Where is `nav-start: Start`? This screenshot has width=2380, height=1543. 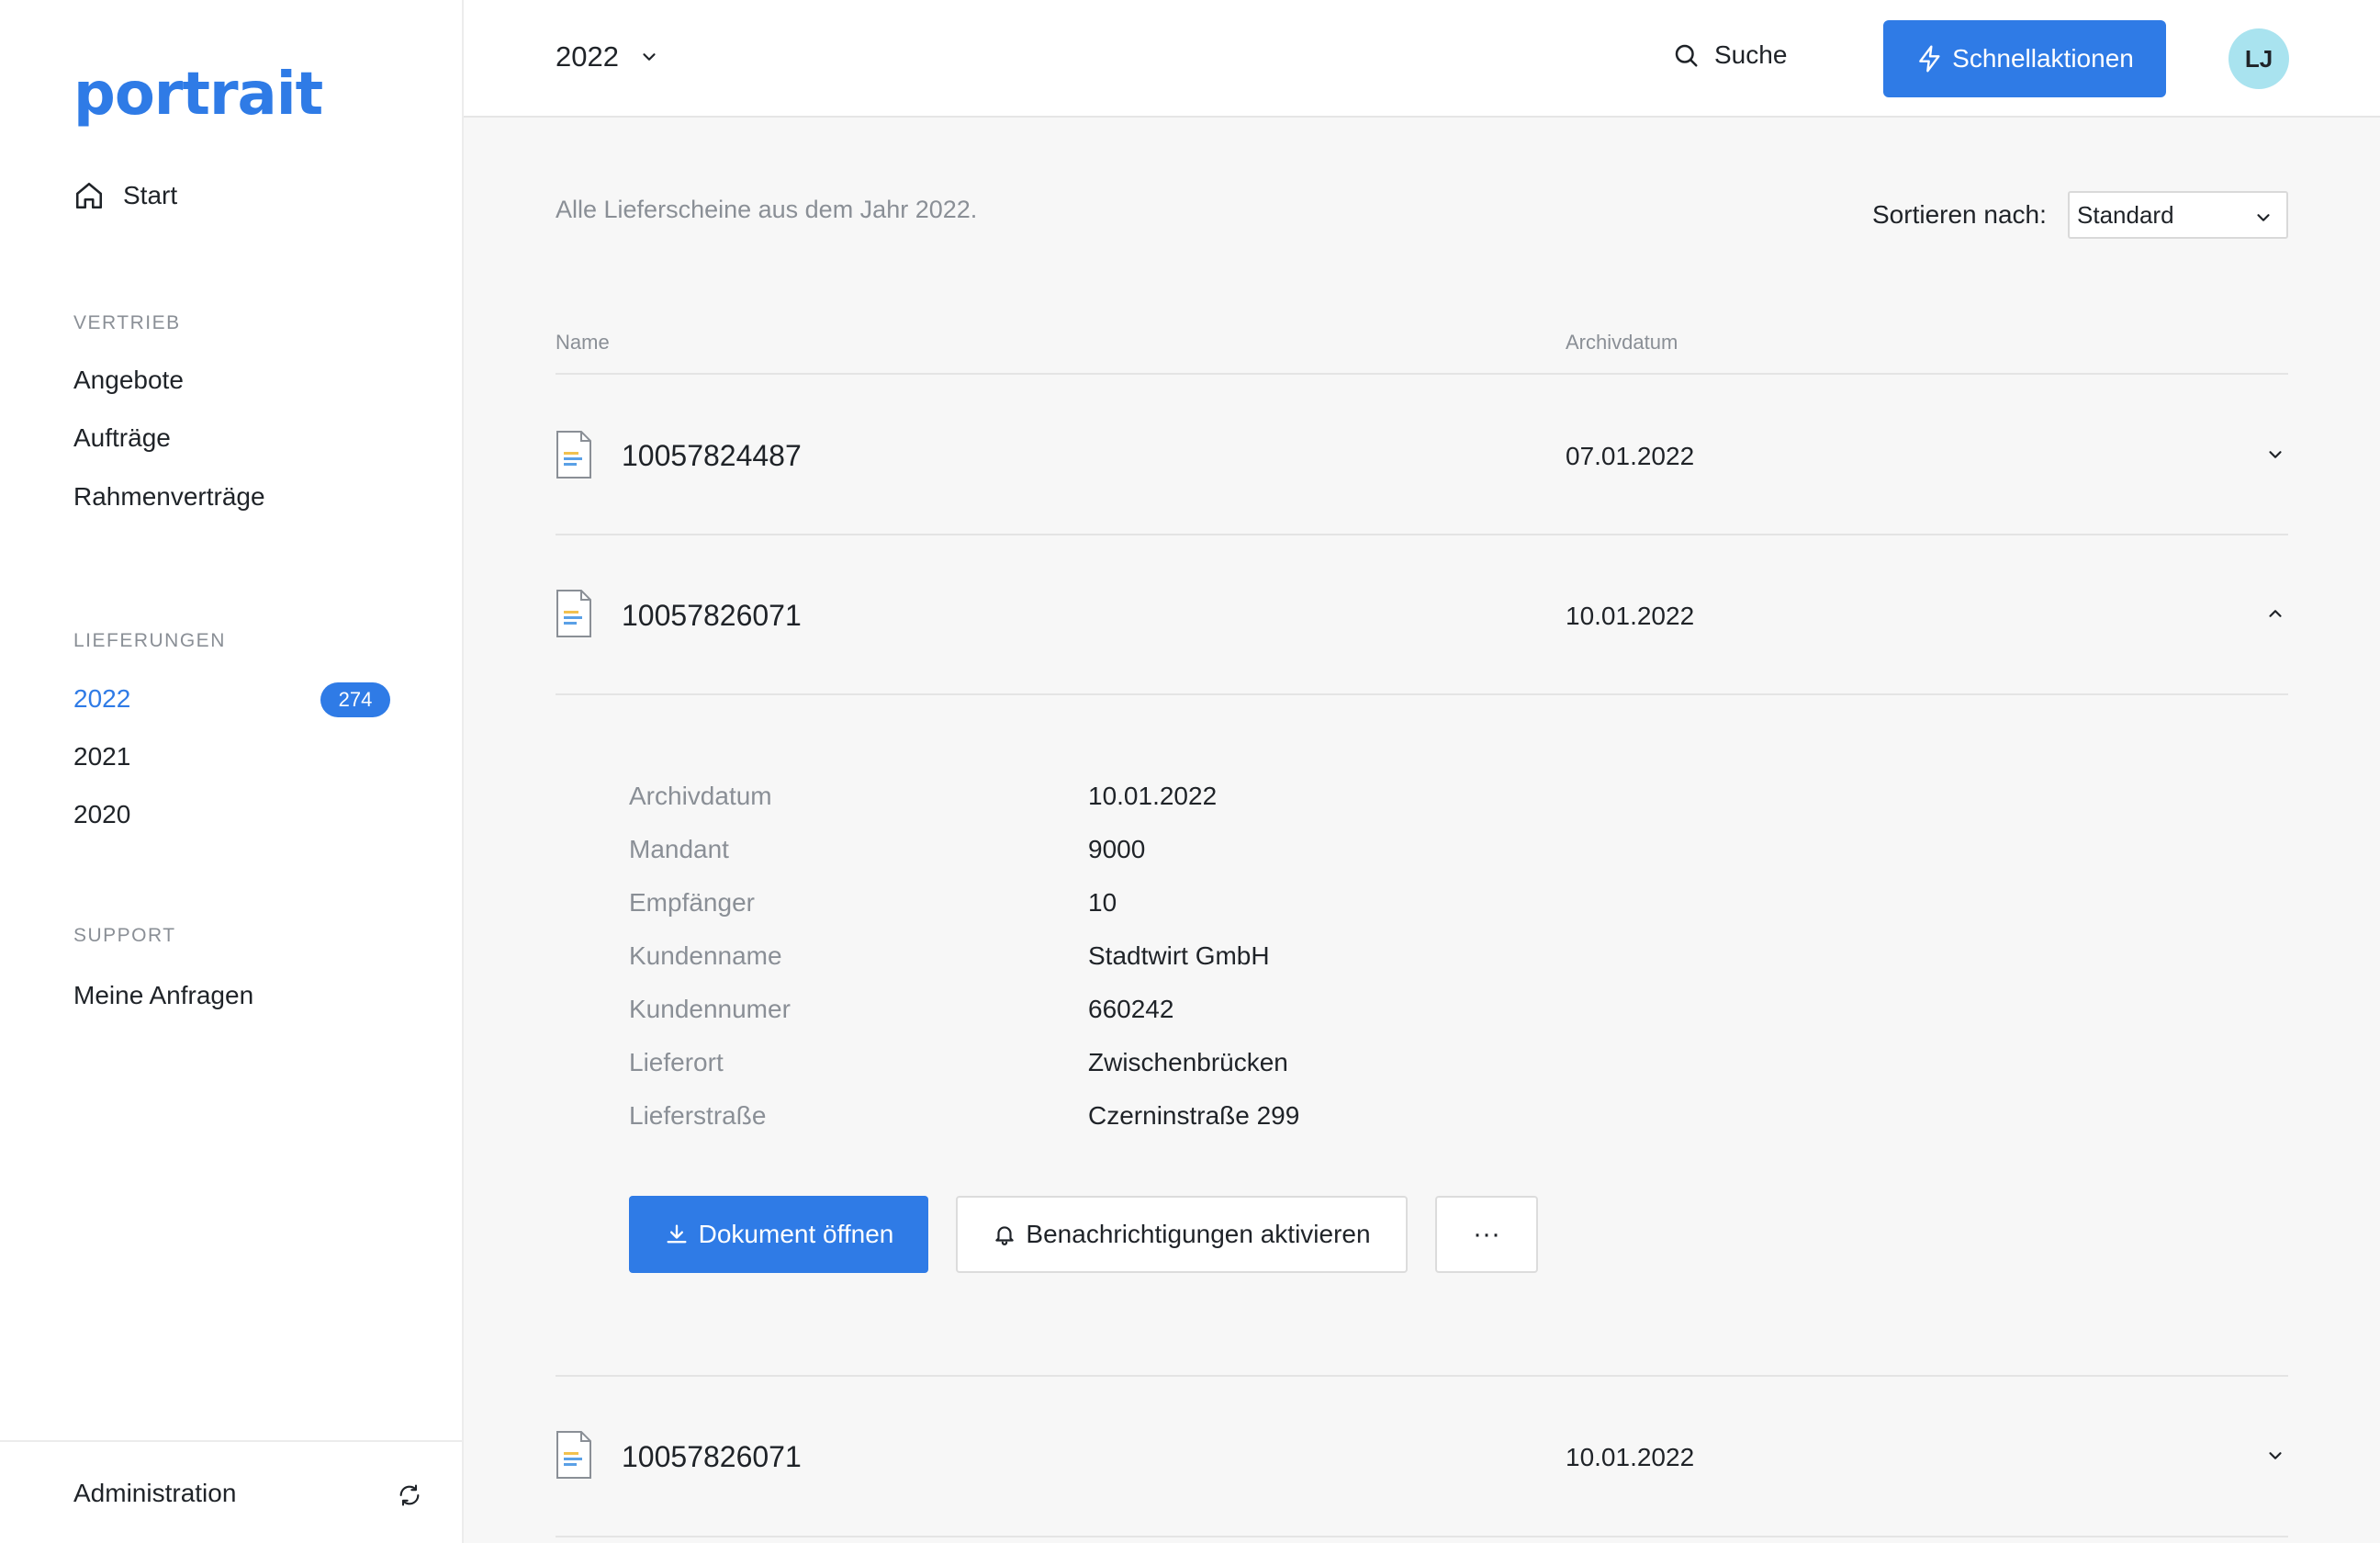
nav-start: Start is located at coordinates (125, 195).